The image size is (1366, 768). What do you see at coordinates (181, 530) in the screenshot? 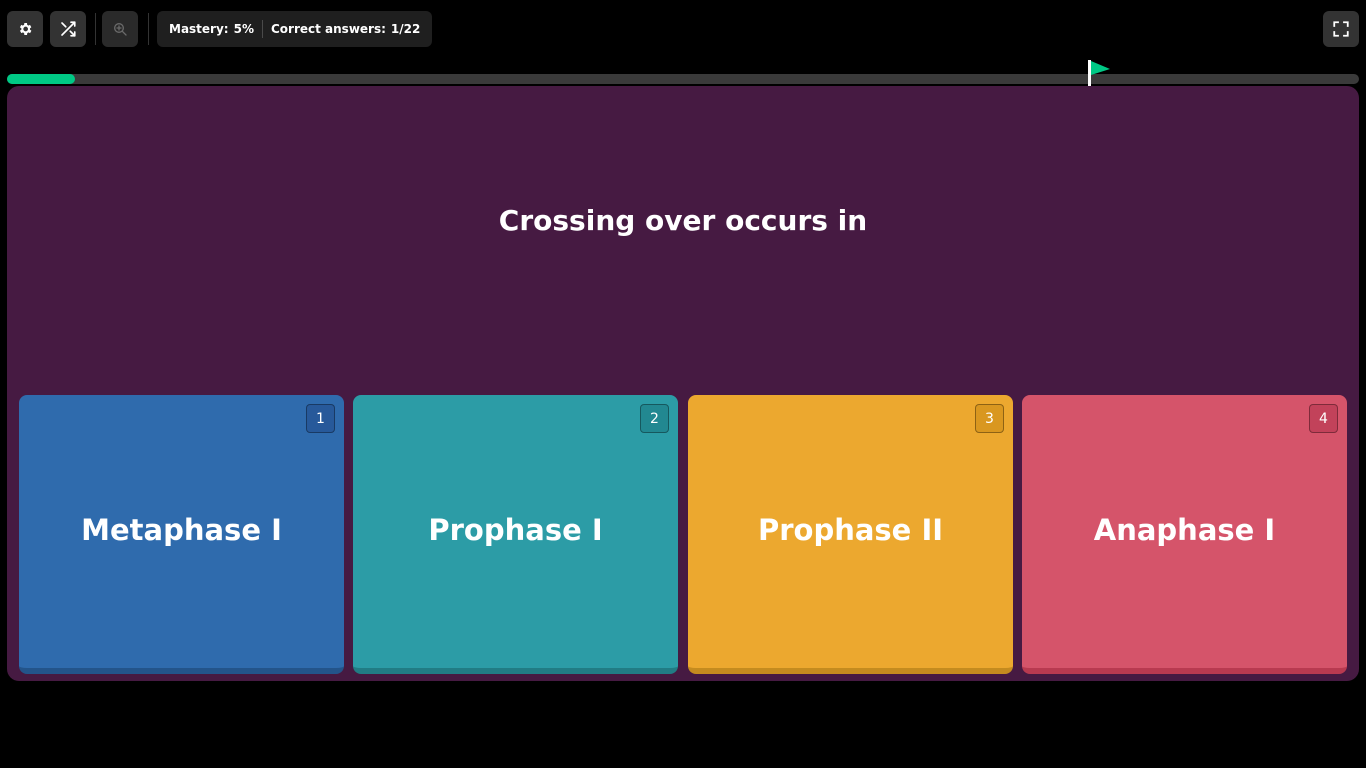
I see `option-label: Metaphase I` at bounding box center [181, 530].